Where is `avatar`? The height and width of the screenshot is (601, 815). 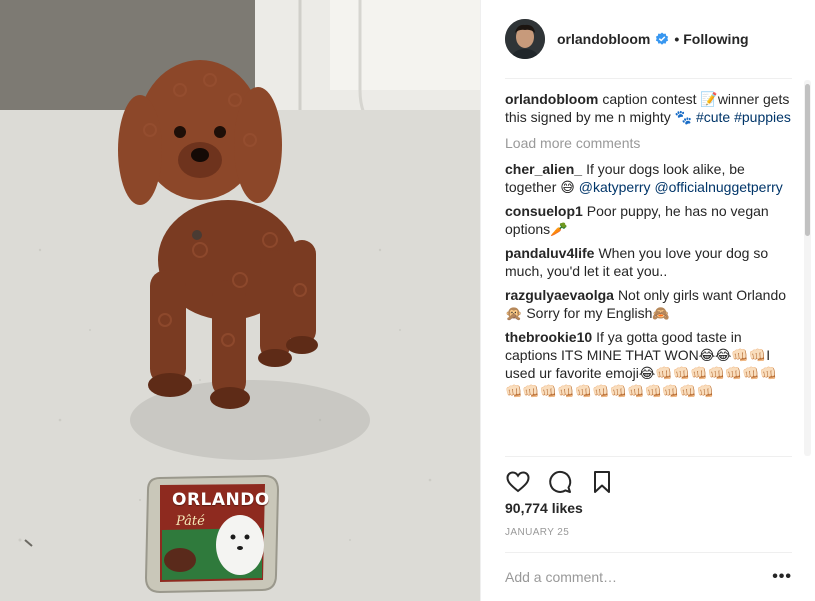
avatar is located at coordinates (525, 39).